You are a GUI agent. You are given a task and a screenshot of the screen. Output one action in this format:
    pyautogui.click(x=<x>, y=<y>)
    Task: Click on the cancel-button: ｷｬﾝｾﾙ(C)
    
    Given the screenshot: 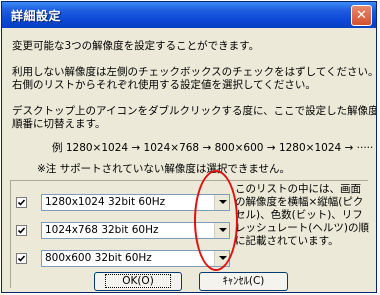 What is the action you would take?
    pyautogui.click(x=243, y=281)
    